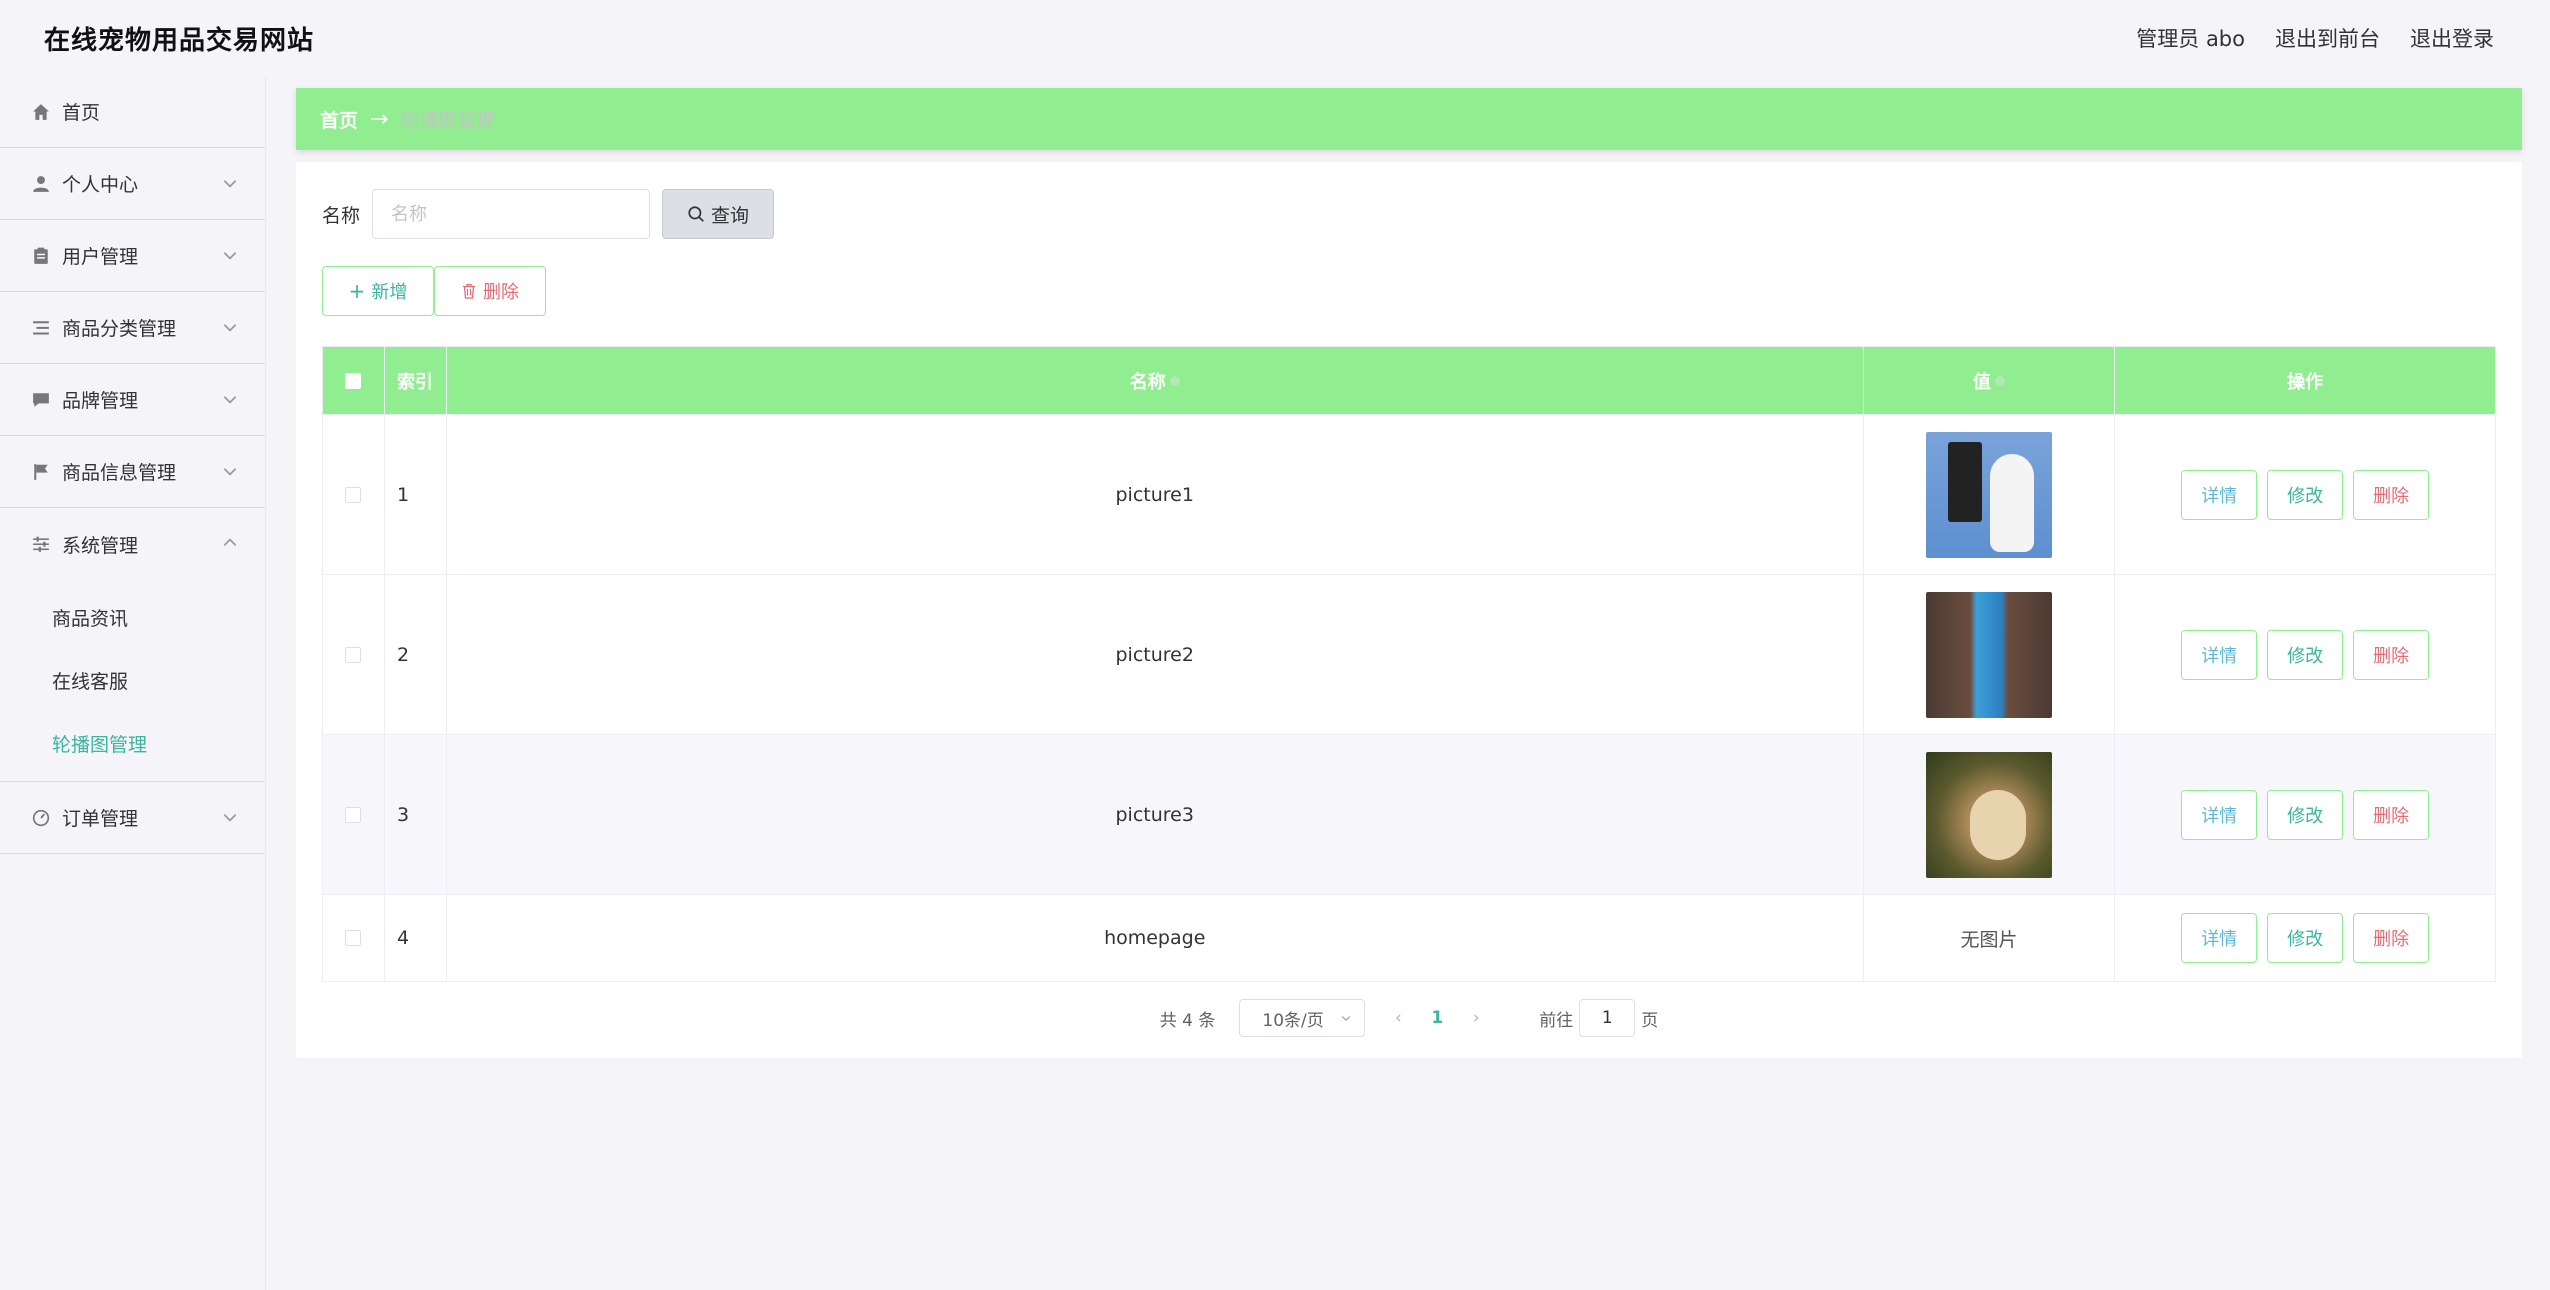  What do you see at coordinates (511, 214) in the screenshot?
I see `search-input` at bounding box center [511, 214].